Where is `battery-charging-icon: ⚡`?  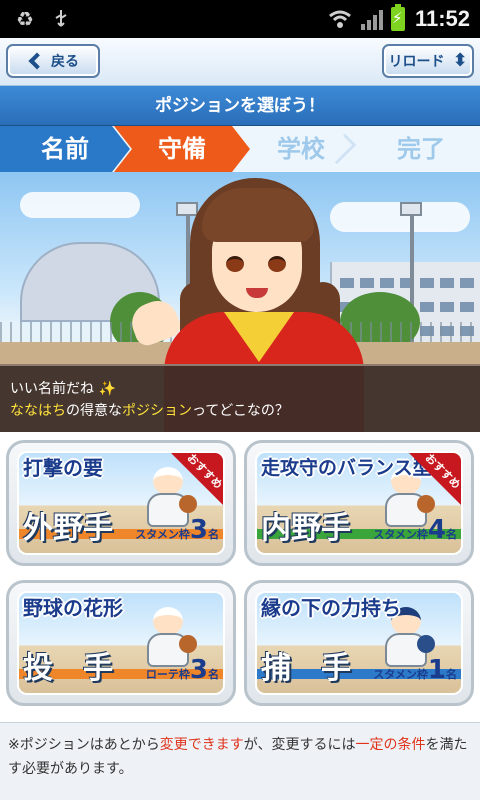 battery-charging-icon: ⚡ is located at coordinates (397, 17).